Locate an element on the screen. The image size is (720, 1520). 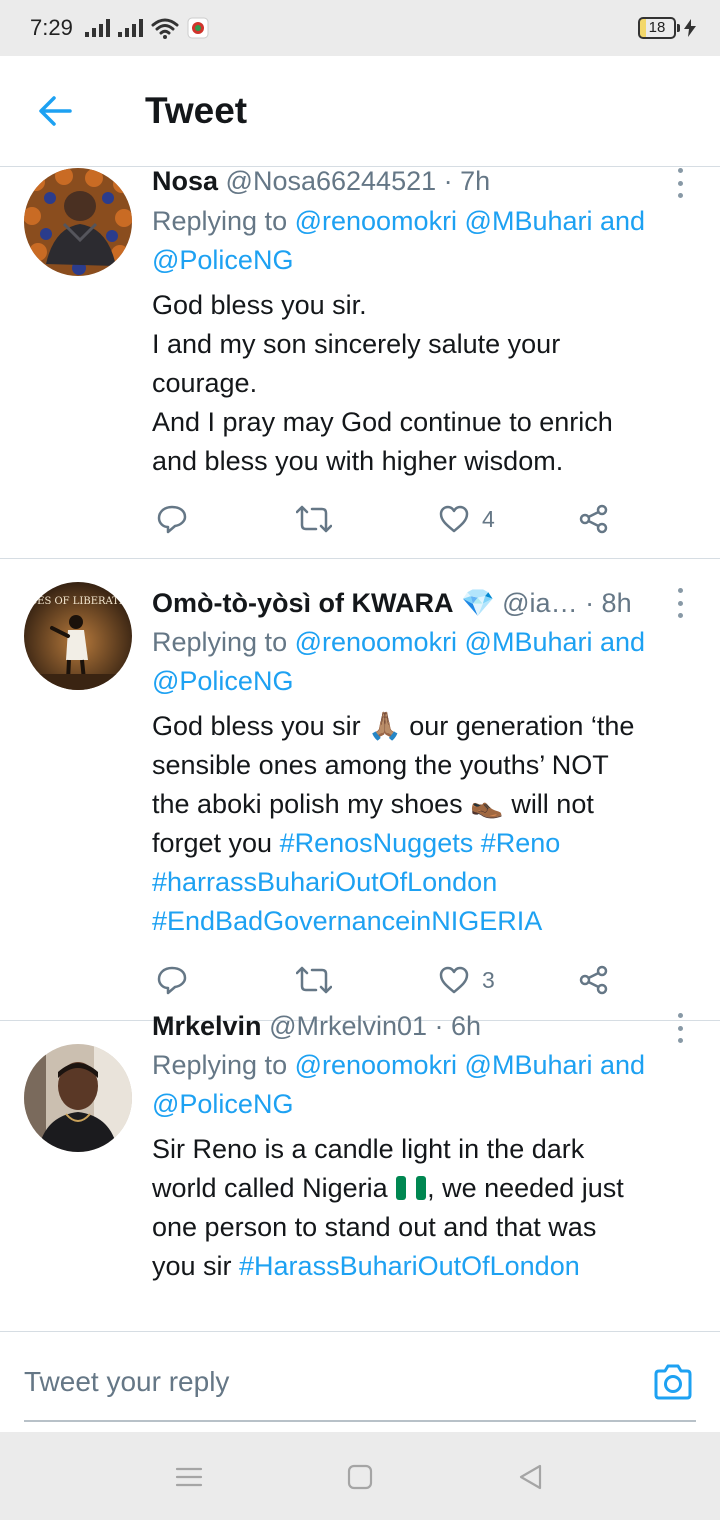
reply-input: Tweet your reply is located at coordinates (126, 1382).